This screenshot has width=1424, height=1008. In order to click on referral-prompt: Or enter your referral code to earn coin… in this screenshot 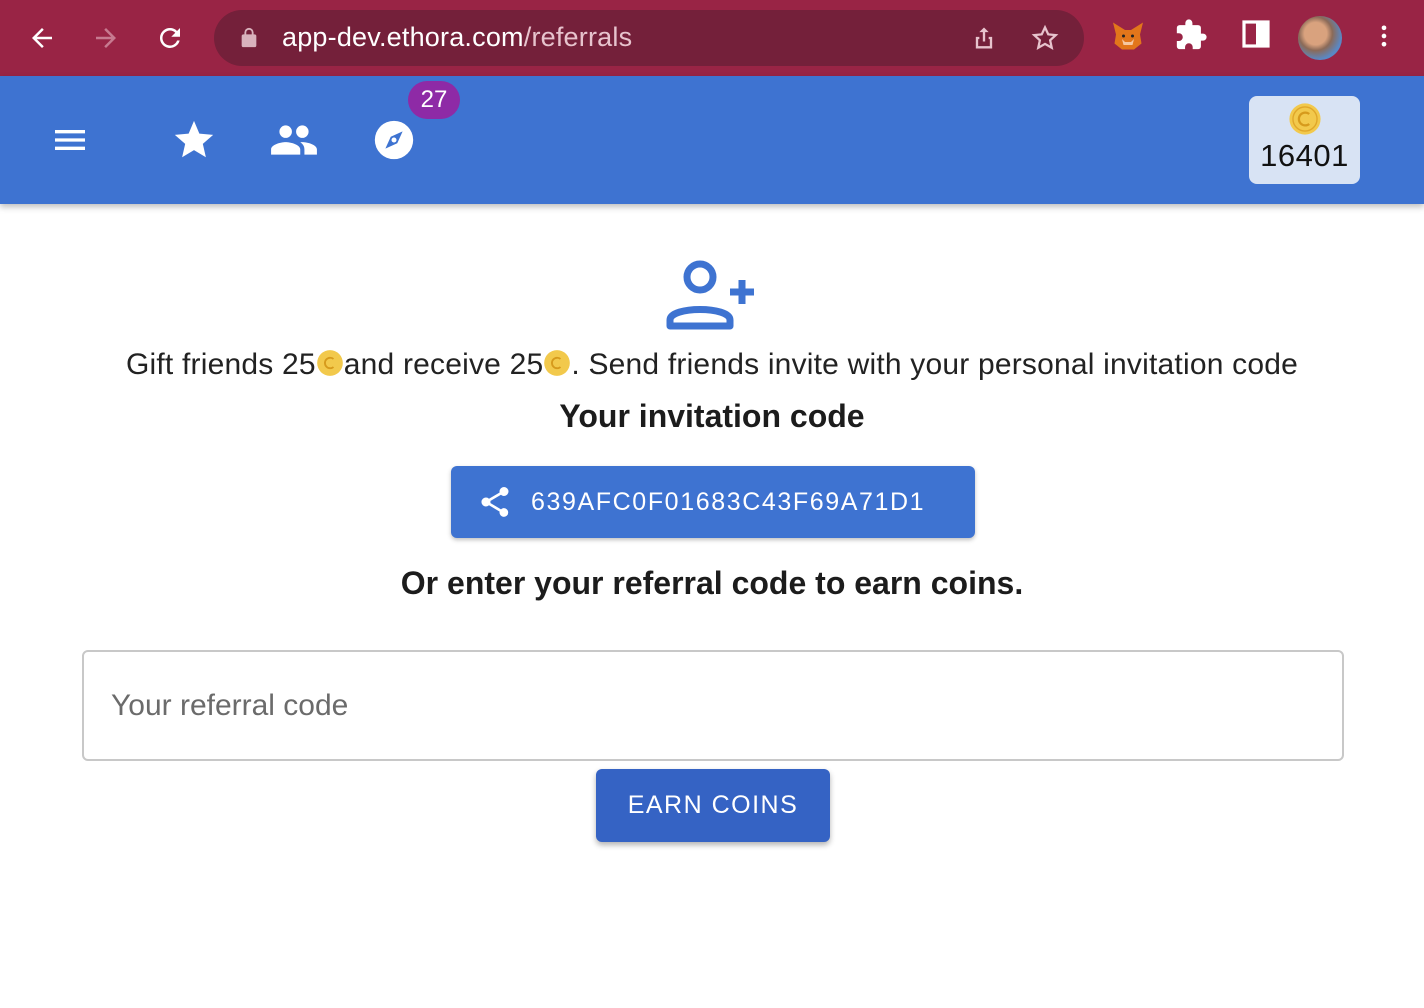, I will do `click(712, 583)`.